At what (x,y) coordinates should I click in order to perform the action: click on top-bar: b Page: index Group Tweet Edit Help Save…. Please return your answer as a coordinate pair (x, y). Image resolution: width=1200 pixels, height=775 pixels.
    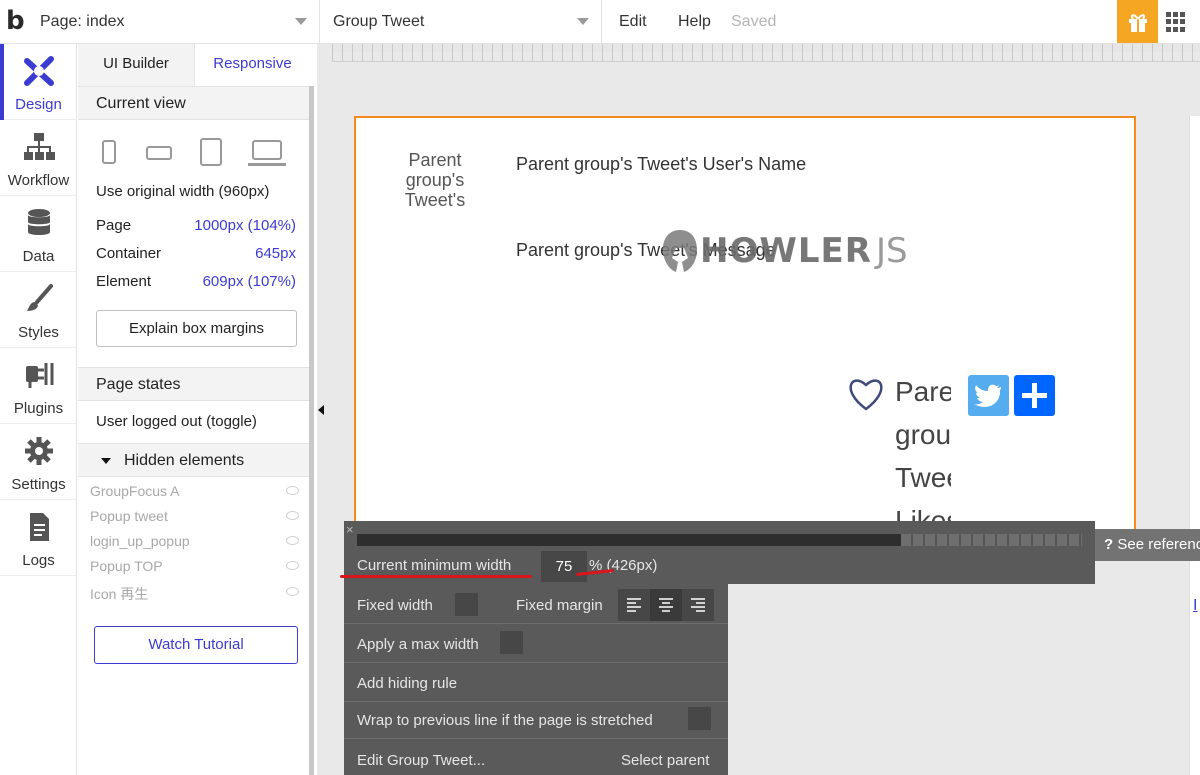
    Looking at the image, I should click on (600, 22).